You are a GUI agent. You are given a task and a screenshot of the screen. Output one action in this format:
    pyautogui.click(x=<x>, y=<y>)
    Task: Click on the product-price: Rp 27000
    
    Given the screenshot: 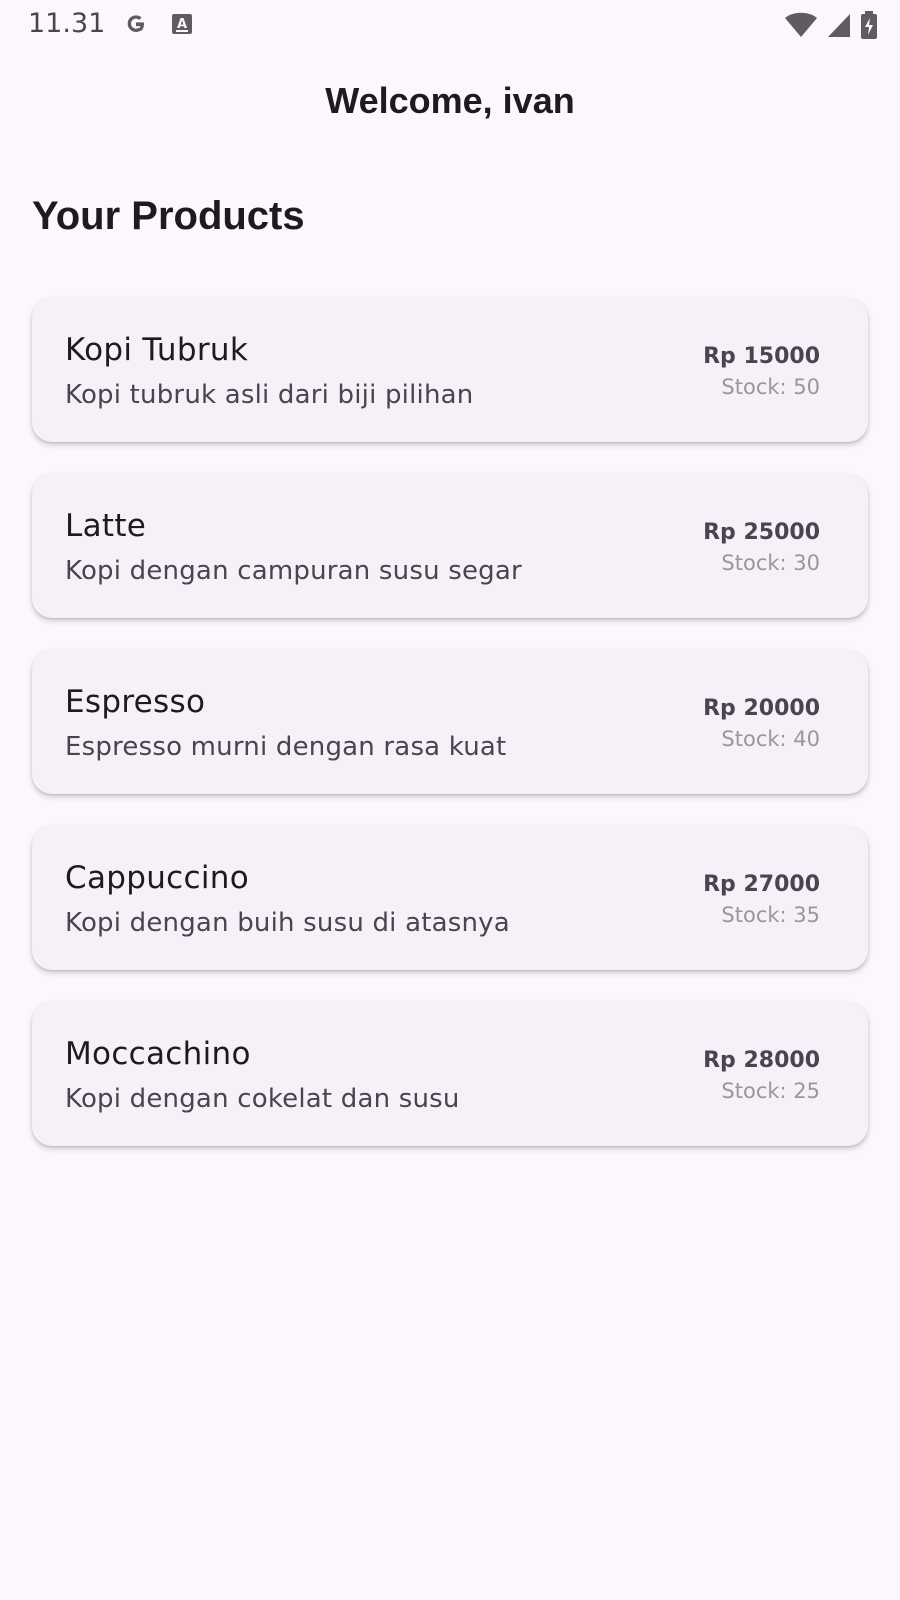 What is the action you would take?
    pyautogui.click(x=761, y=884)
    